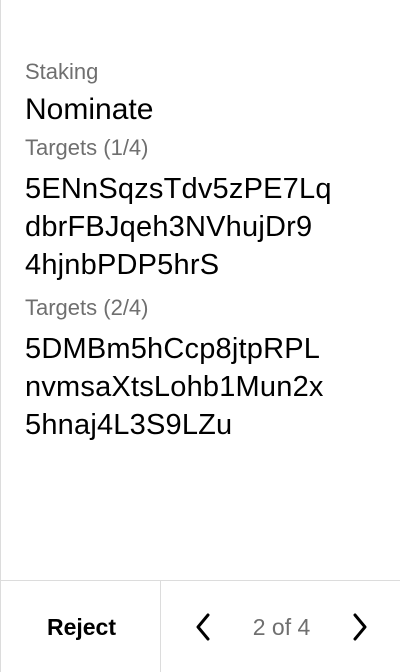  What do you see at coordinates (174, 387) in the screenshot?
I see `field-value-line: nvmsaXtsLohb1Mun2x` at bounding box center [174, 387].